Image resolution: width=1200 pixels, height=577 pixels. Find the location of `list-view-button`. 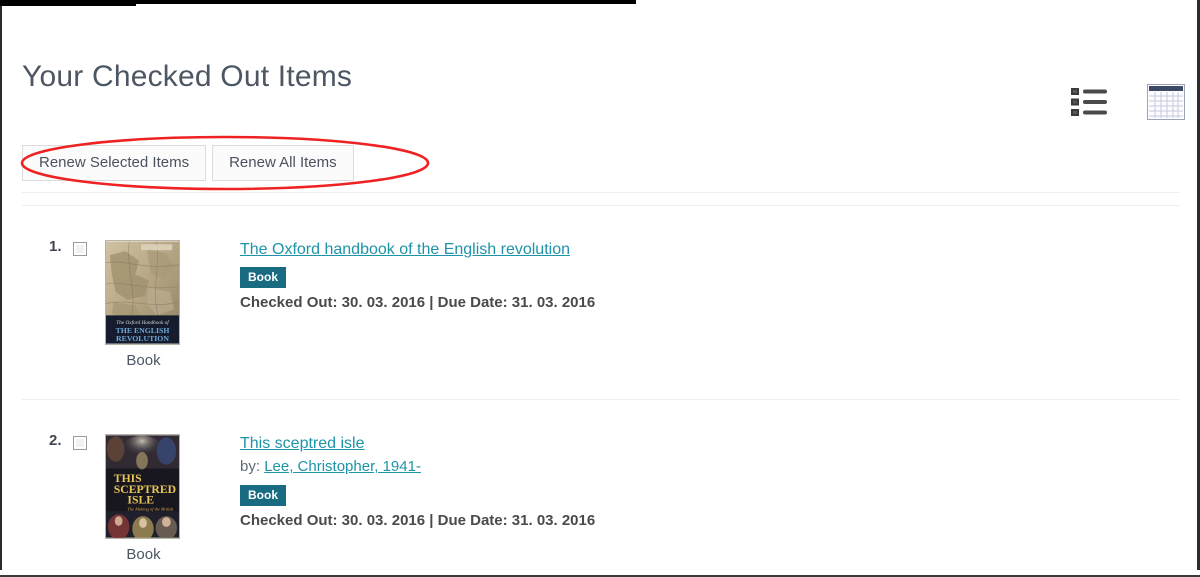

list-view-button is located at coordinates (1089, 102).